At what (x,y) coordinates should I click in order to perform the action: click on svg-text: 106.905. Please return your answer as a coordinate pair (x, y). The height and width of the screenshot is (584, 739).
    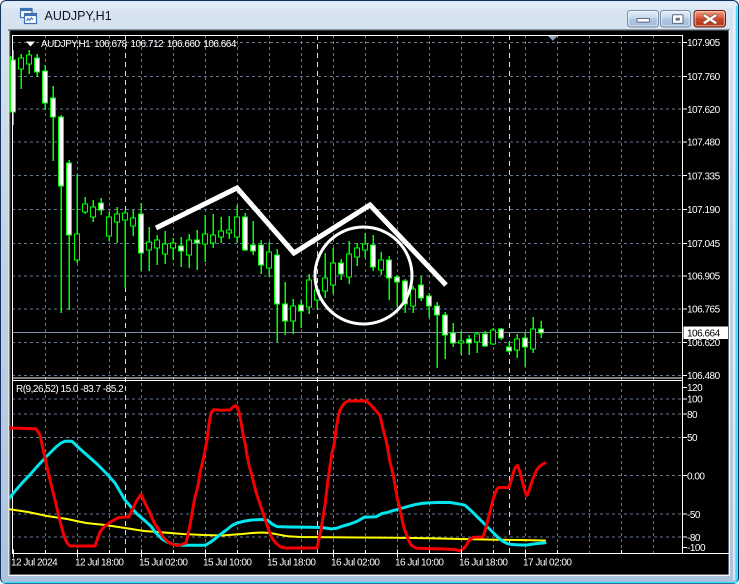
    Looking at the image, I should click on (704, 277).